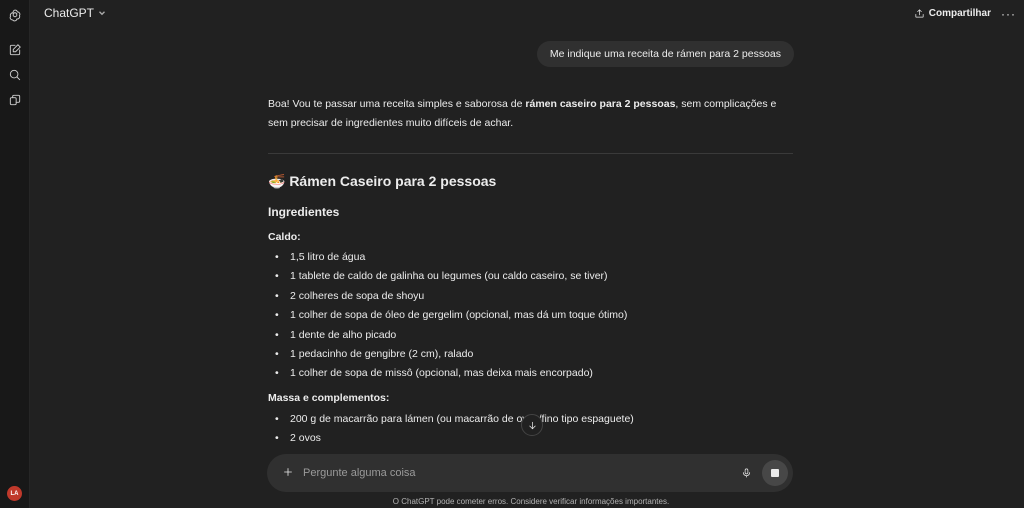 This screenshot has height=508, width=1024. What do you see at coordinates (69, 13) in the screenshot?
I see `model-label: ChatGPT` at bounding box center [69, 13].